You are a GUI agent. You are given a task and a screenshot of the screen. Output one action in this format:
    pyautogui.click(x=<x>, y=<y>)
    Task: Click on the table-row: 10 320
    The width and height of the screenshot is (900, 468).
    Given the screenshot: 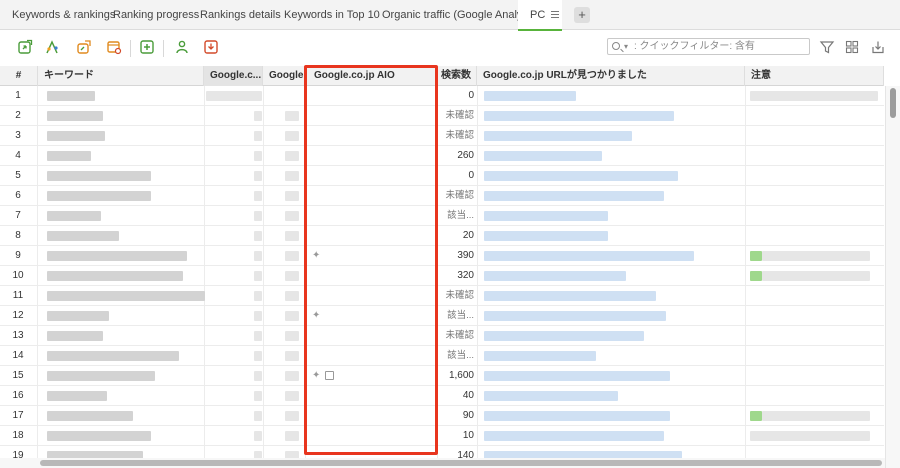 What is the action you would take?
    pyautogui.click(x=442, y=276)
    